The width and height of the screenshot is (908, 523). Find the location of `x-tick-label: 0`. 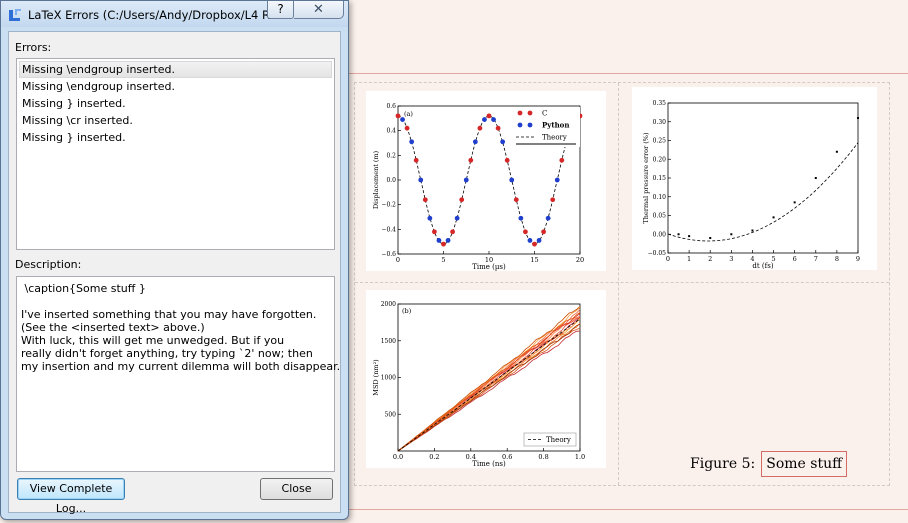

x-tick-label: 0 is located at coordinates (398, 260).